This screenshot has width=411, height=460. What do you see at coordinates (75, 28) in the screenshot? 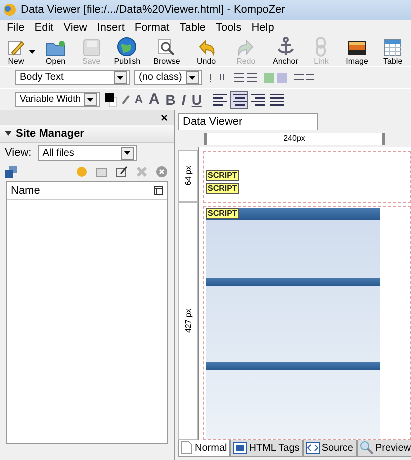
I see `menu-item: View` at bounding box center [75, 28].